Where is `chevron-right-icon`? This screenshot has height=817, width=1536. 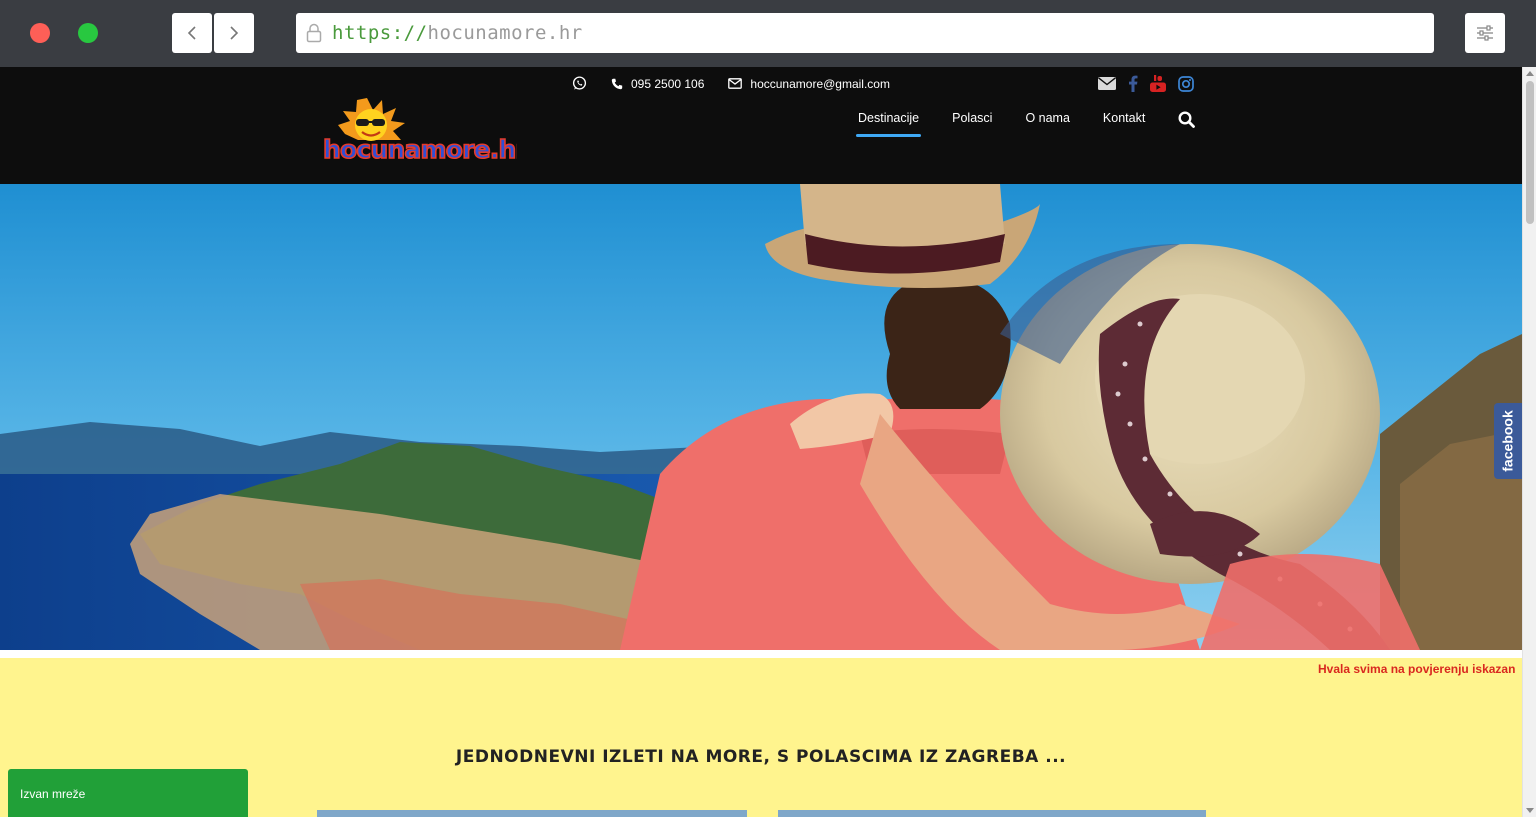 chevron-right-icon is located at coordinates (234, 33).